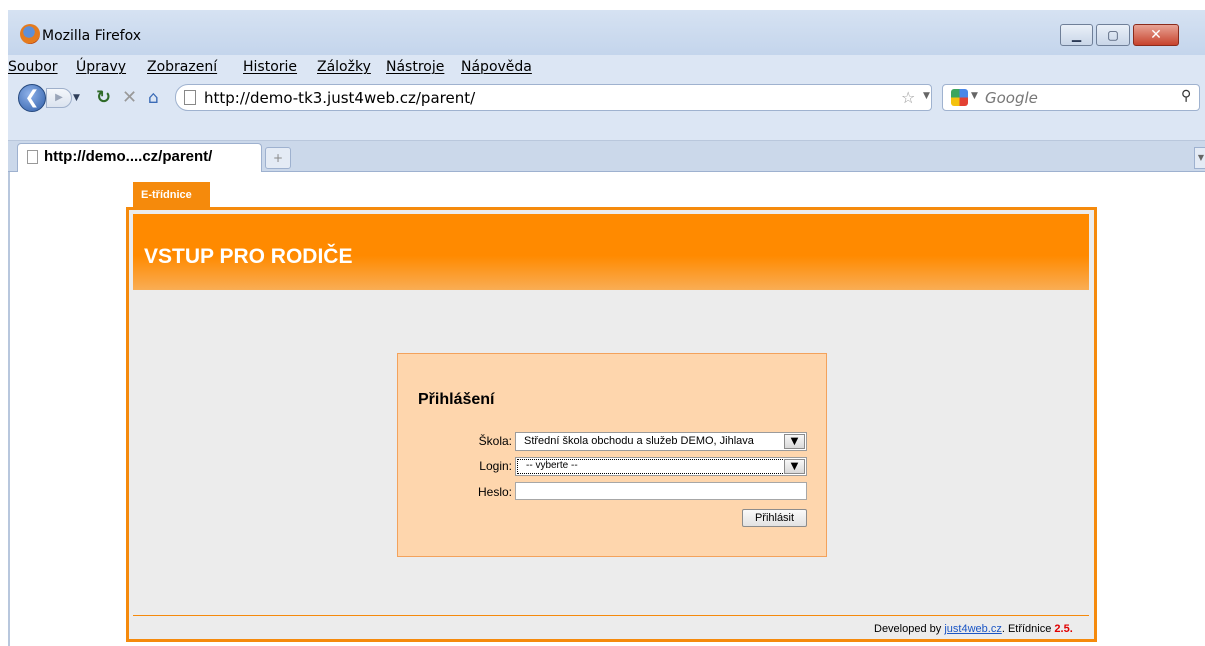 The width and height of the screenshot is (1205, 646). I want to click on tab-parent: http://demo....cz/parent/, so click(139, 157).